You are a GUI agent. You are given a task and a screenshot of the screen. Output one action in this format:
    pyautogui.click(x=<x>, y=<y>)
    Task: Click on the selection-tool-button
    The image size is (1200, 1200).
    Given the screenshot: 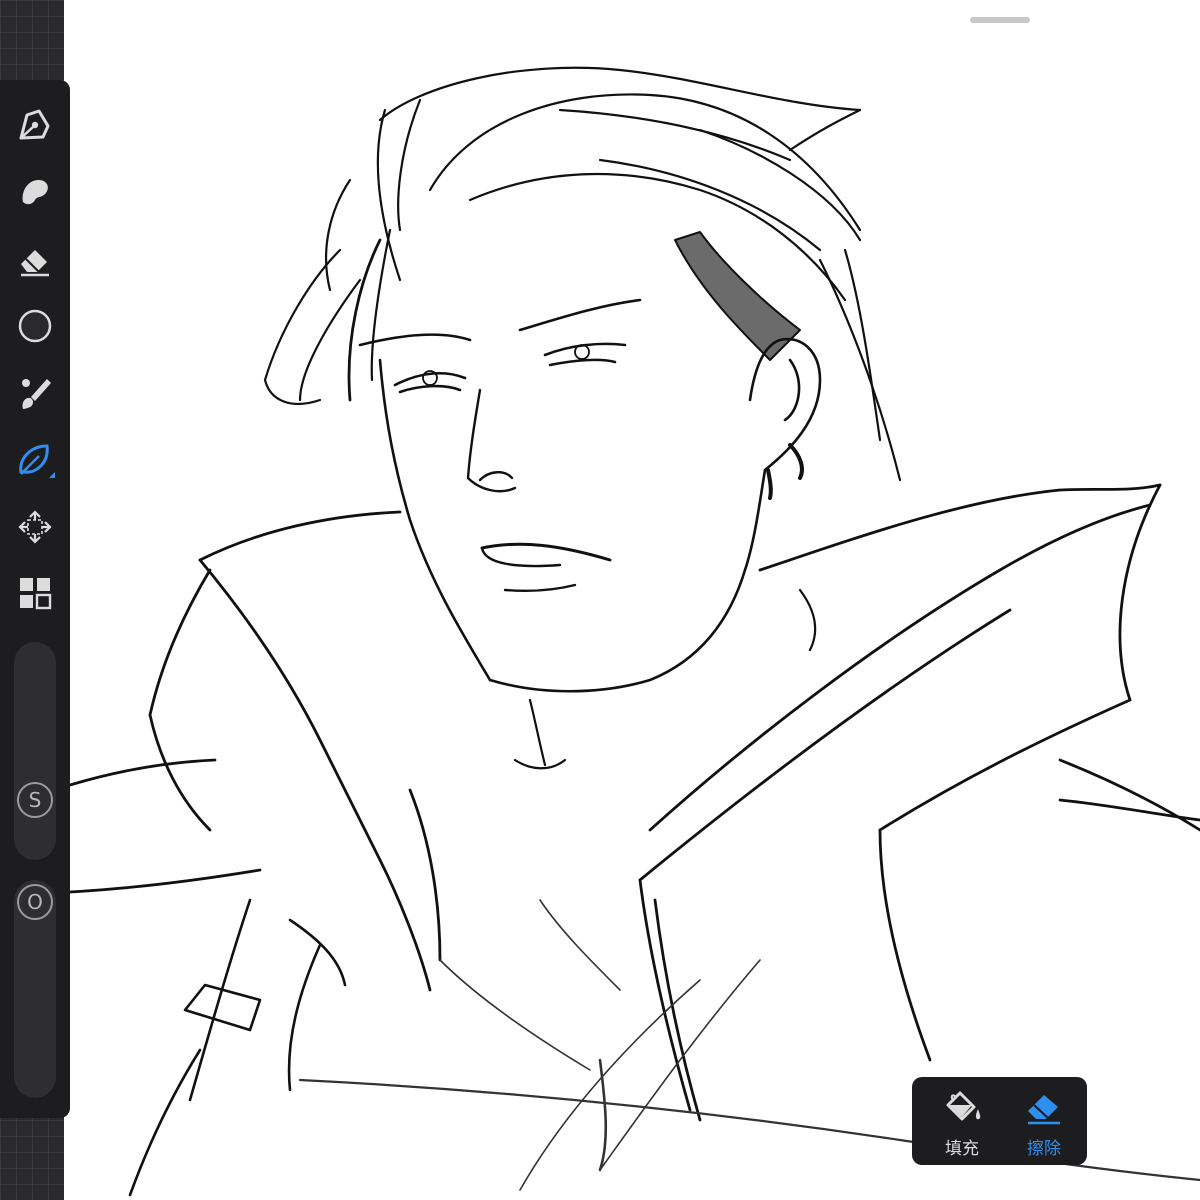 What is the action you would take?
    pyautogui.click(x=35, y=460)
    